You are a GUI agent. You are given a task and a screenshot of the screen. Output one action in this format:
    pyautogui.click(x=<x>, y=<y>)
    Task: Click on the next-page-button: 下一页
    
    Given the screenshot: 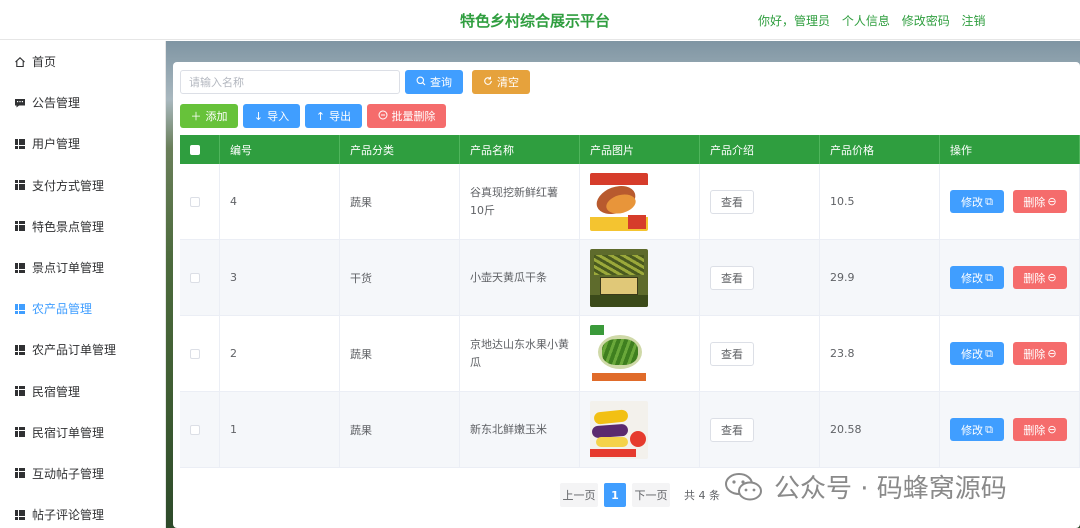 What is the action you would take?
    pyautogui.click(x=651, y=495)
    